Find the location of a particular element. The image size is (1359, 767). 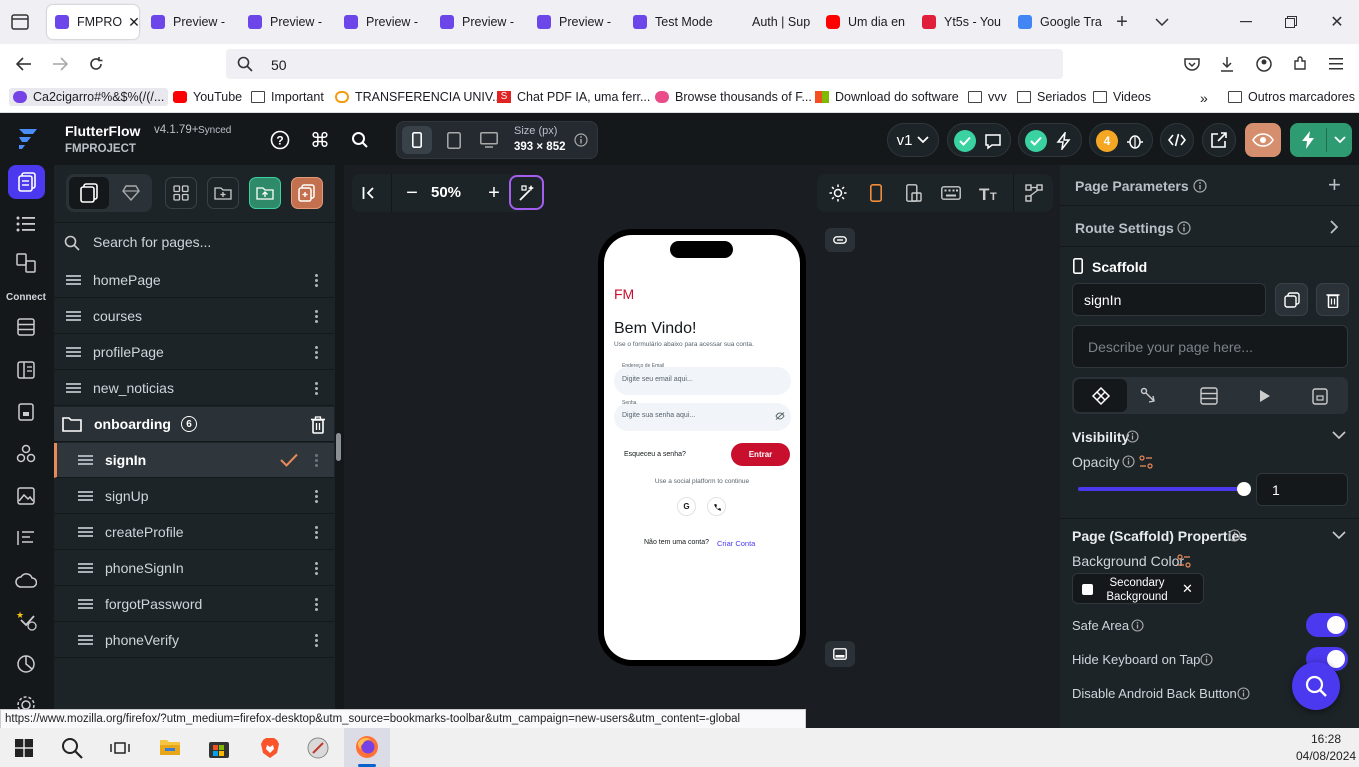

notification-badge: 4 is located at coordinates (1107, 141).